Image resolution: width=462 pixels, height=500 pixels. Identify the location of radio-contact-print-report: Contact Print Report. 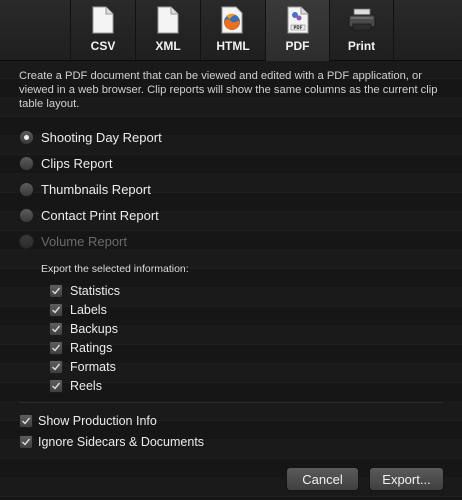
(89, 215).